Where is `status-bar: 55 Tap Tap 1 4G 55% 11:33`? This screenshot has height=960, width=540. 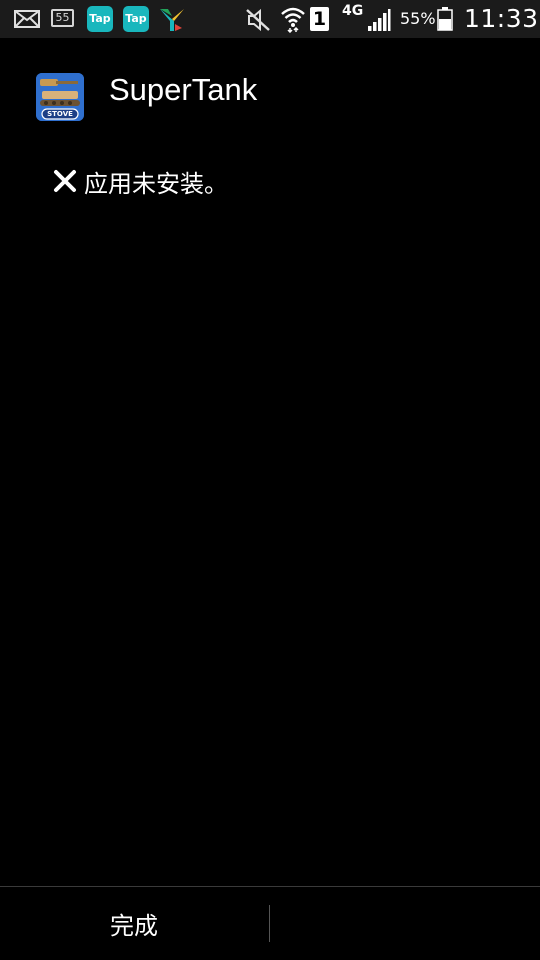
status-bar: 55 Tap Tap 1 4G 55% 11:33 is located at coordinates (270, 19).